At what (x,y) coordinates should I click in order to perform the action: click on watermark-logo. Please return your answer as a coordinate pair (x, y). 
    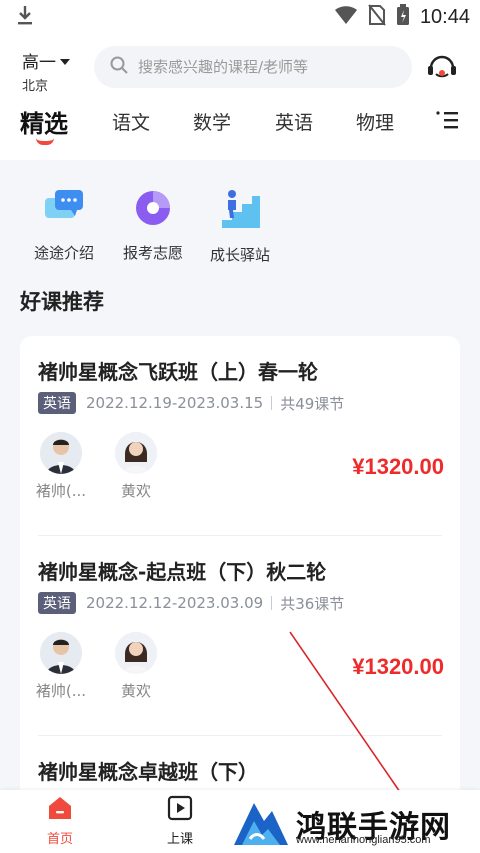
    Looking at the image, I should click on (261, 824).